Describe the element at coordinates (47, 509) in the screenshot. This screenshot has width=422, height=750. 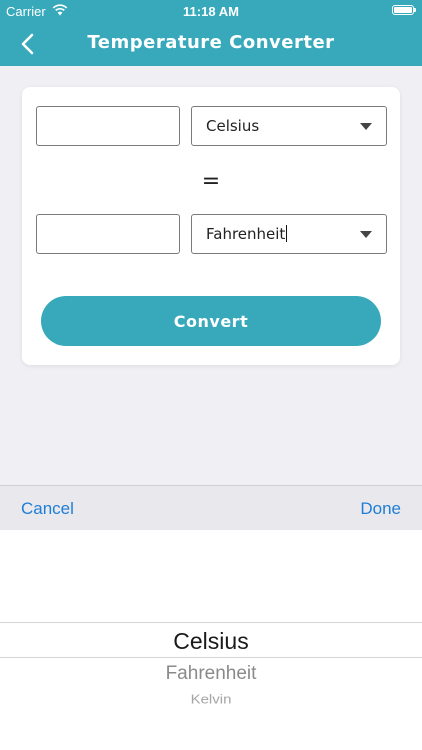
I see `cancel-button: Cancel` at that location.